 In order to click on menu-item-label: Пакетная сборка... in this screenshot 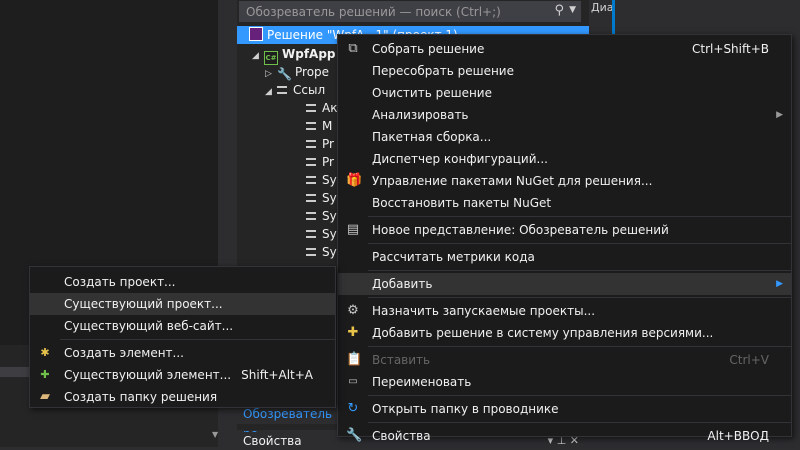, I will do `click(432, 137)`.